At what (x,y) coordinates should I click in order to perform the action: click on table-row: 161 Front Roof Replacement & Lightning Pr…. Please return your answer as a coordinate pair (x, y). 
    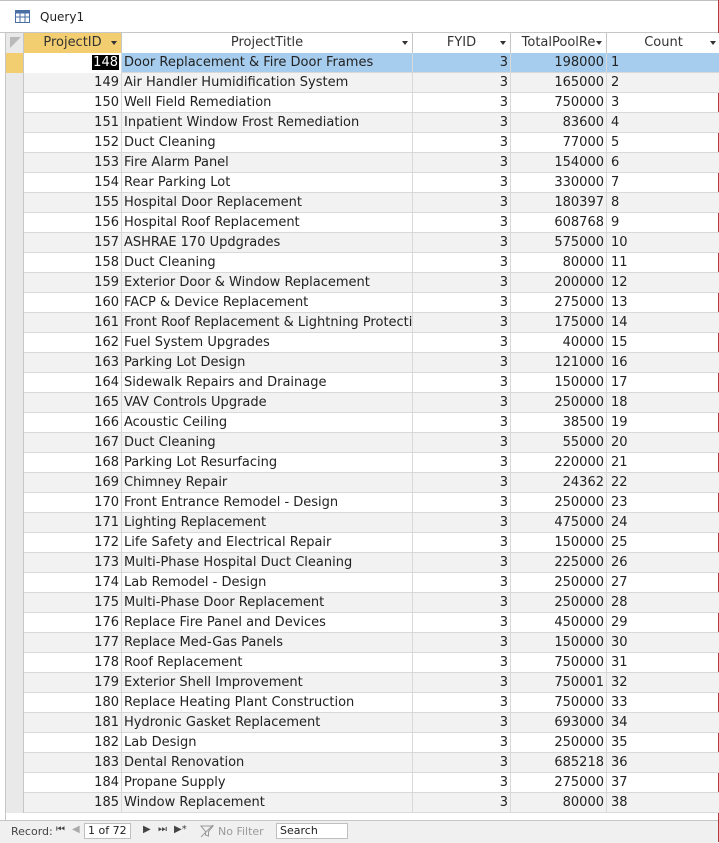
    Looking at the image, I should click on (362, 323).